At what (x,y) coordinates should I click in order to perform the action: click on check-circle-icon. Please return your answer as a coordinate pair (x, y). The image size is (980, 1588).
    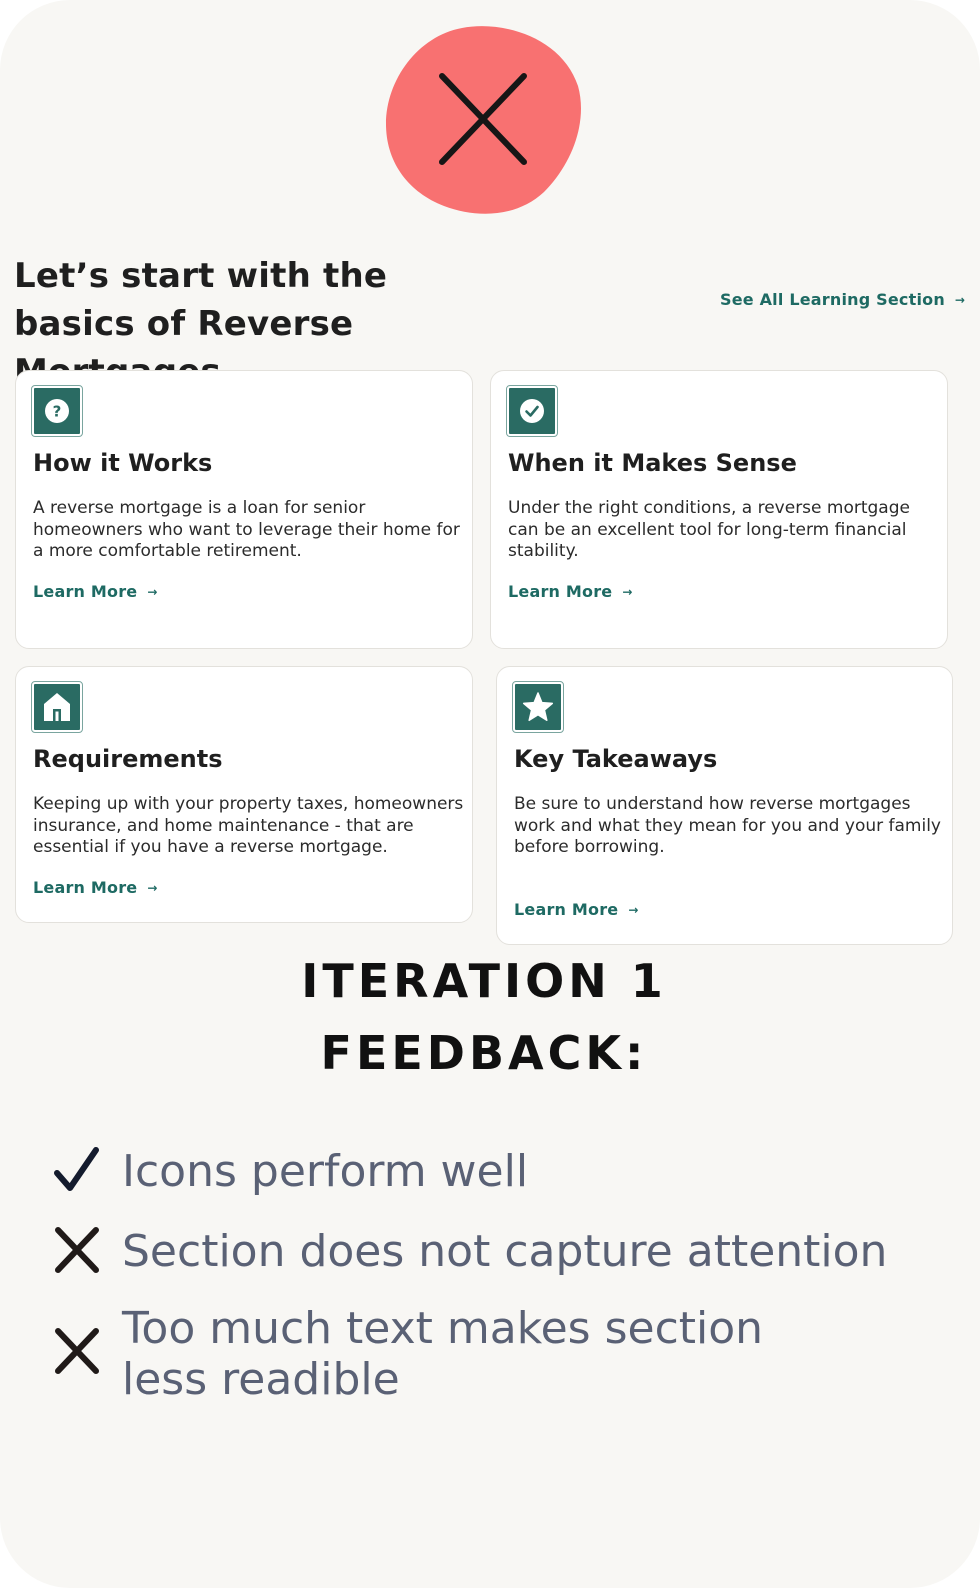
    Looking at the image, I should click on (532, 411).